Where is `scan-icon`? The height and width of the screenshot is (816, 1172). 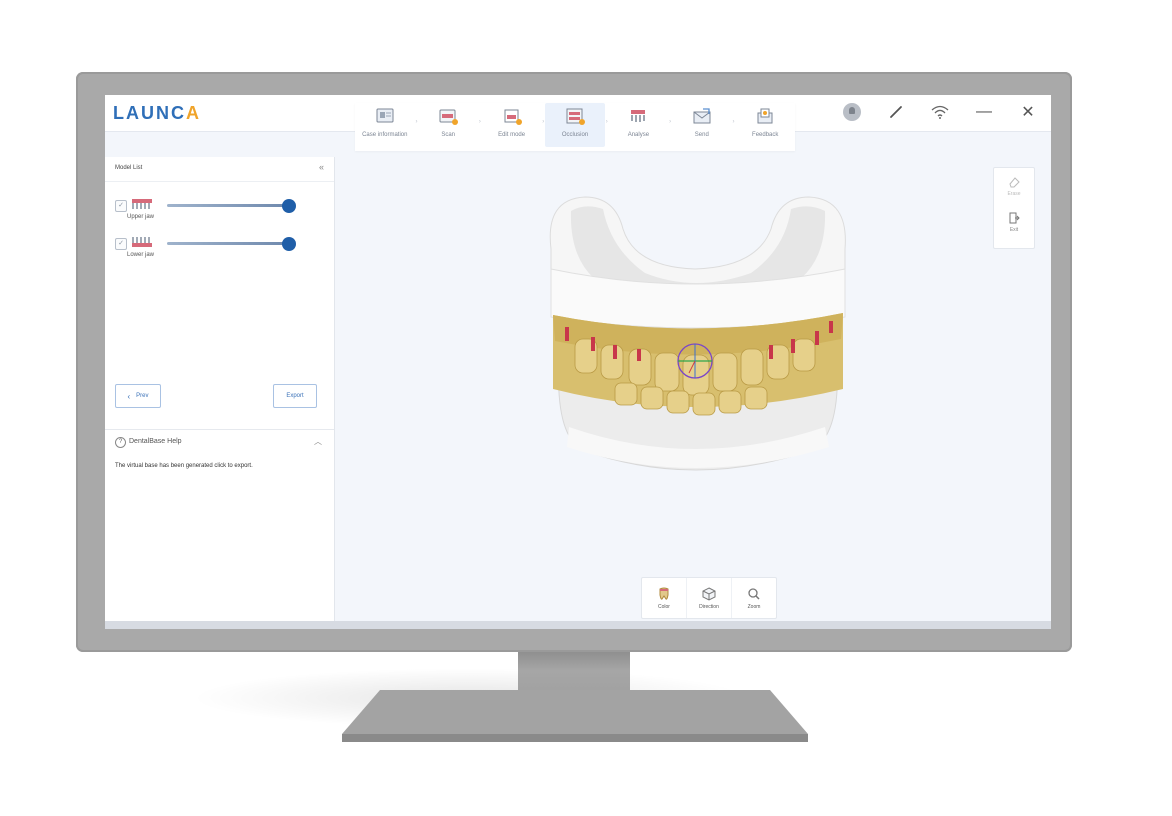 scan-icon is located at coordinates (449, 117).